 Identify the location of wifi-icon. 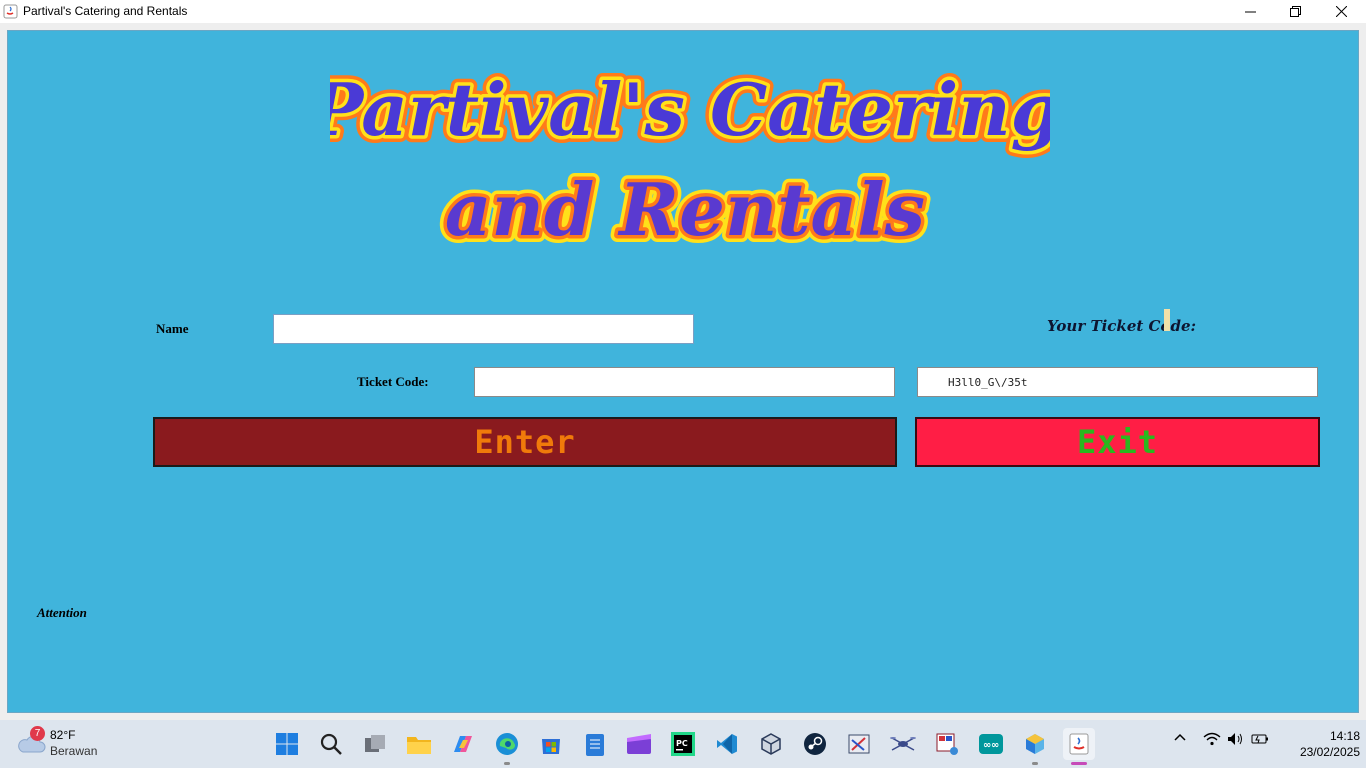
(1212, 739).